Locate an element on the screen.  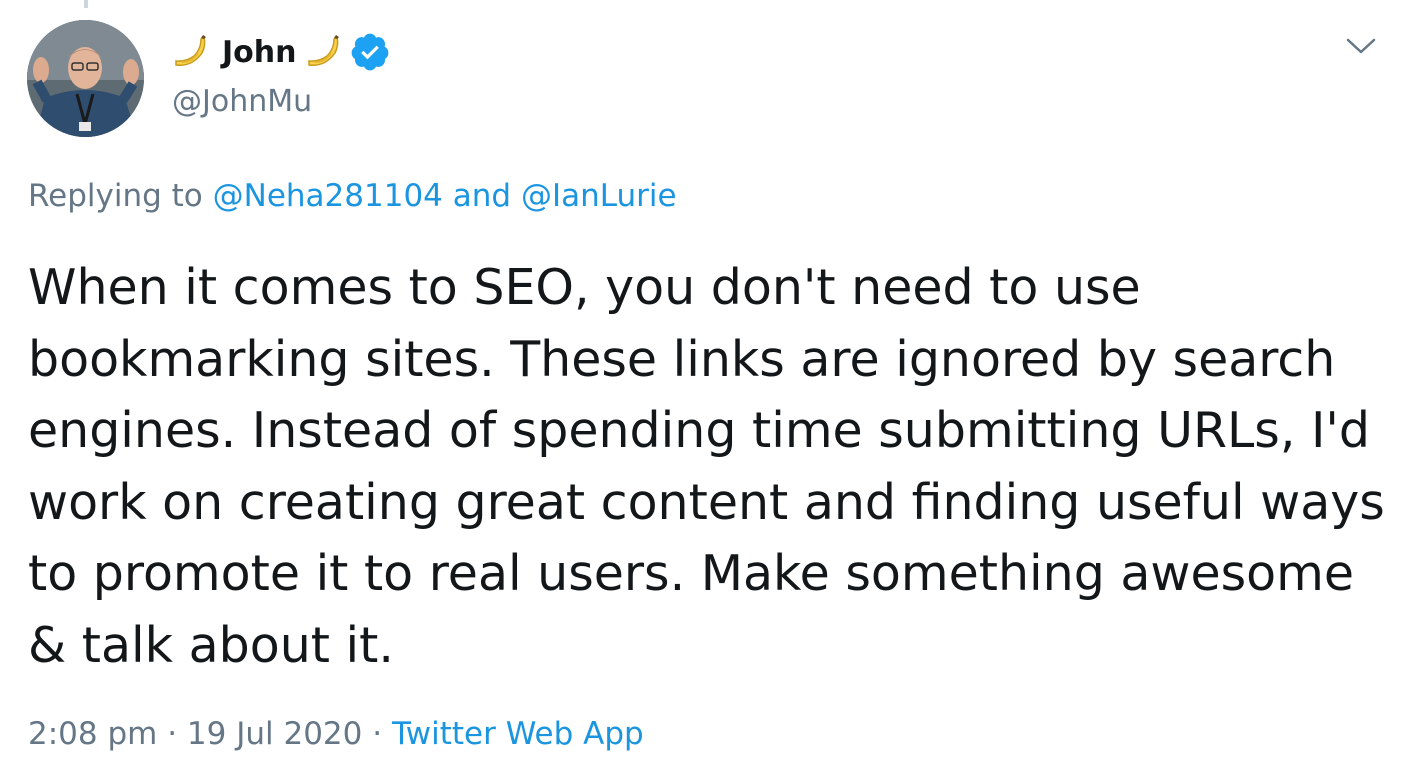
reply-conjunction: and is located at coordinates (482, 196).